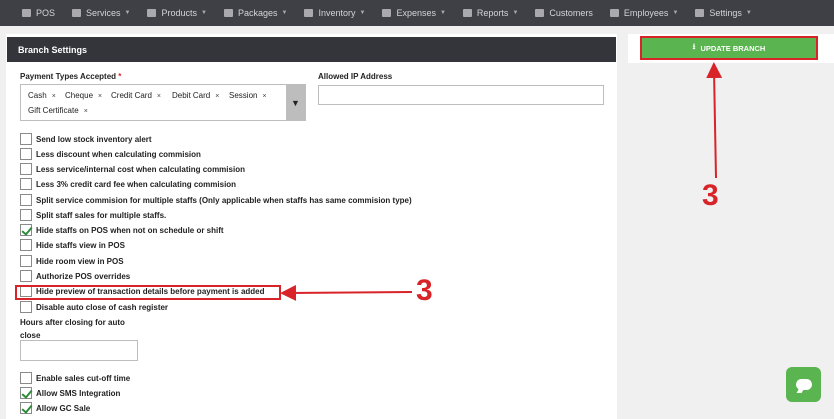  What do you see at coordinates (257, 13) in the screenshot?
I see `nav-label: Packages` at bounding box center [257, 13].